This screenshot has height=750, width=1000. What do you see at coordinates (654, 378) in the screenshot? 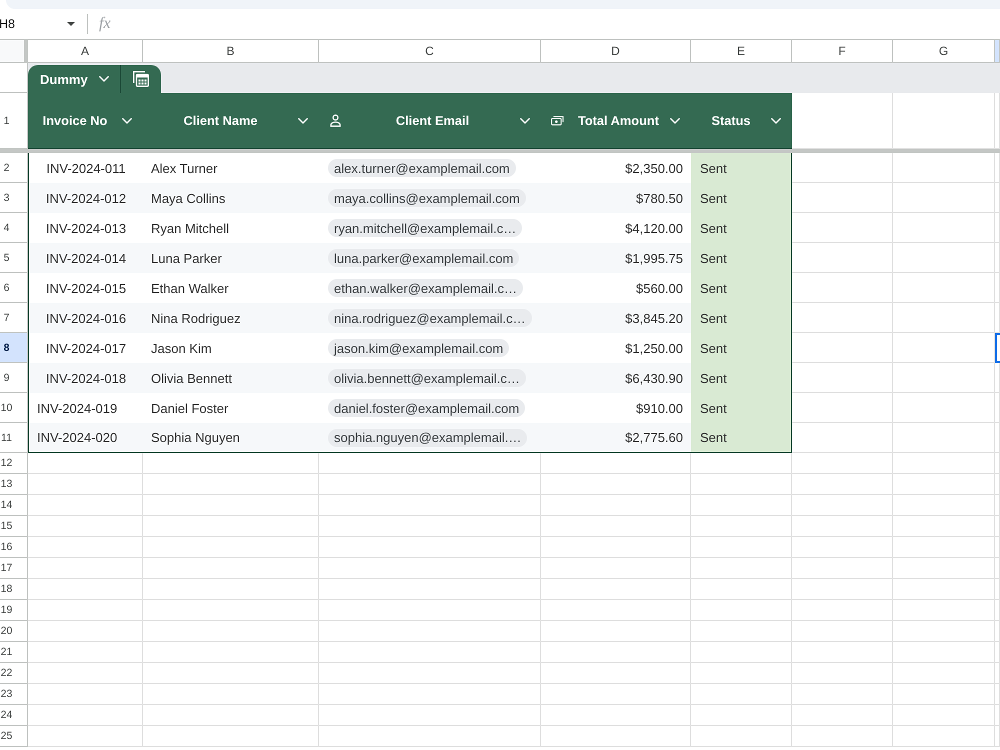
I see `amount: $6,430.90` at bounding box center [654, 378].